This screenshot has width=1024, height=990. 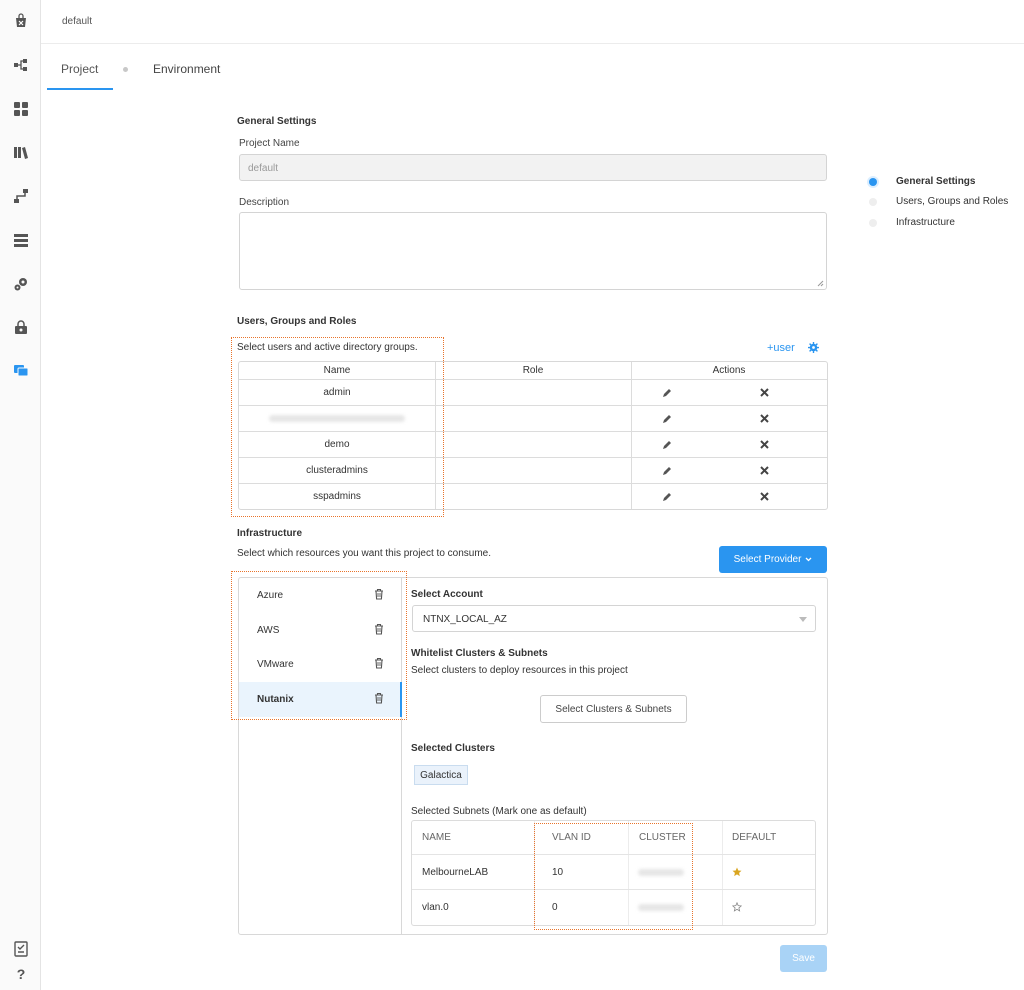 I want to click on star-outline-icon, so click(x=737, y=907).